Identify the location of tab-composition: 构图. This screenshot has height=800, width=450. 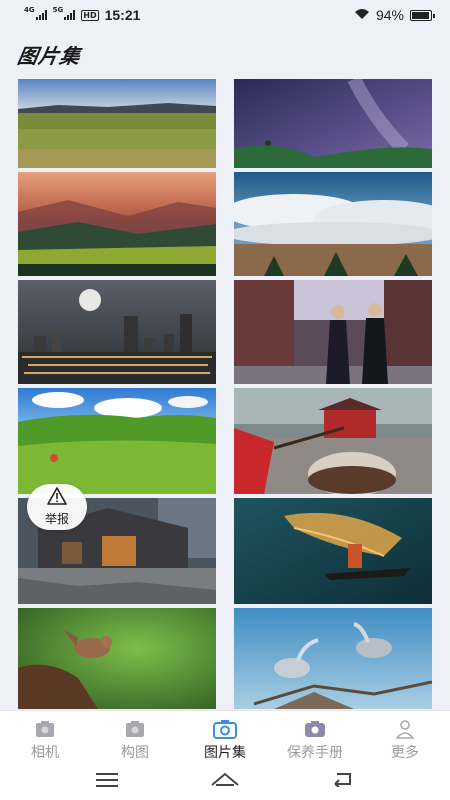
(135, 736).